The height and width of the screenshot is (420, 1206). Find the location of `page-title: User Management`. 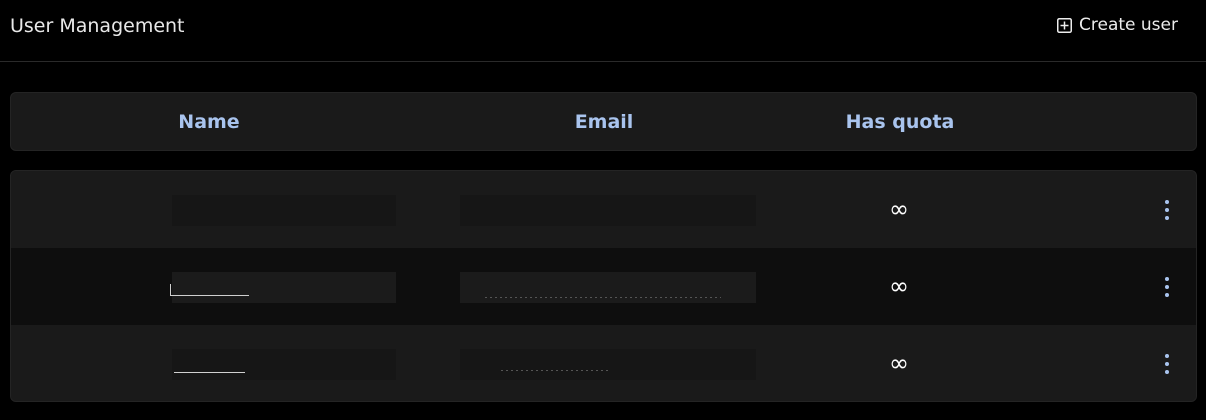

page-title: User Management is located at coordinates (97, 26).